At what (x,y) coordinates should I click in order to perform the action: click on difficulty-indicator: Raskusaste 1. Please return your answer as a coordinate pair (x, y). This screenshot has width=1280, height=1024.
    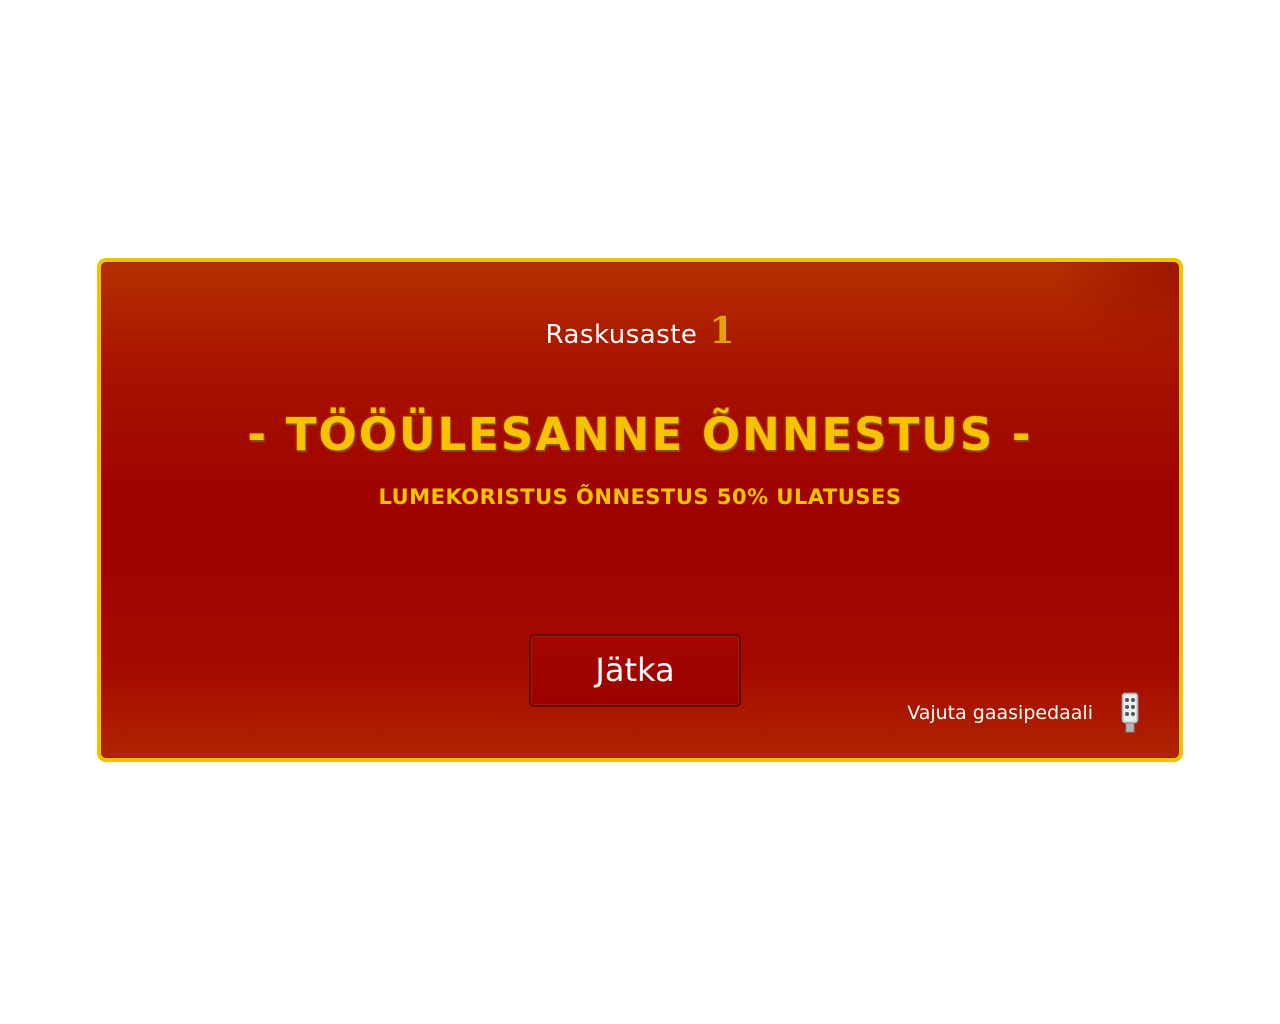
    Looking at the image, I should click on (640, 331).